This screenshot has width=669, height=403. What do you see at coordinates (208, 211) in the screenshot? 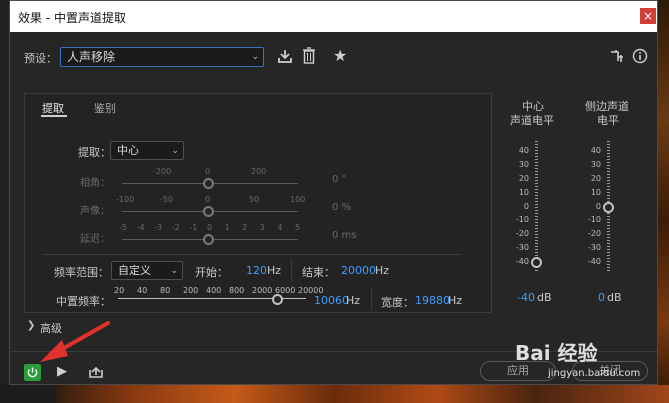
I see `pan-knob` at bounding box center [208, 211].